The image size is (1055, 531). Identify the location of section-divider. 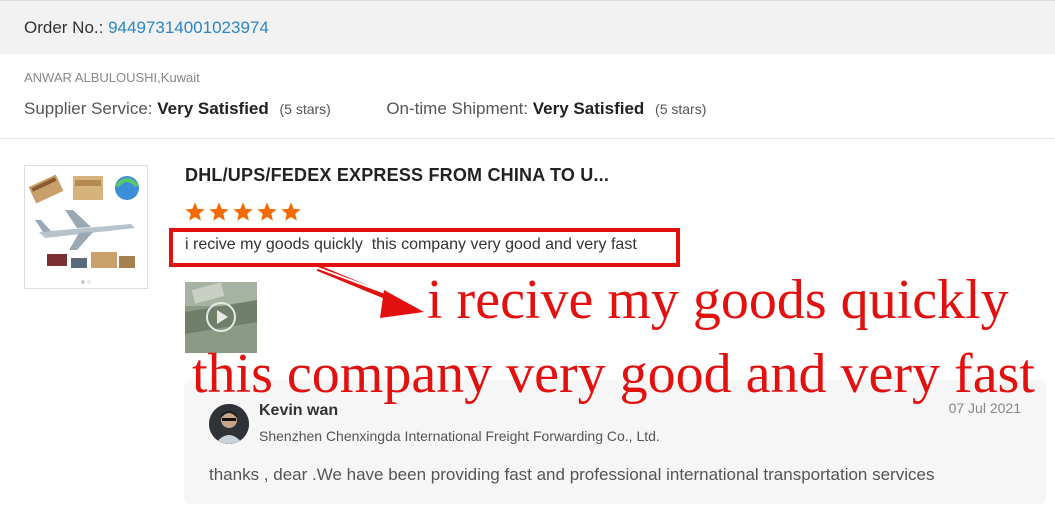
(527, 138).